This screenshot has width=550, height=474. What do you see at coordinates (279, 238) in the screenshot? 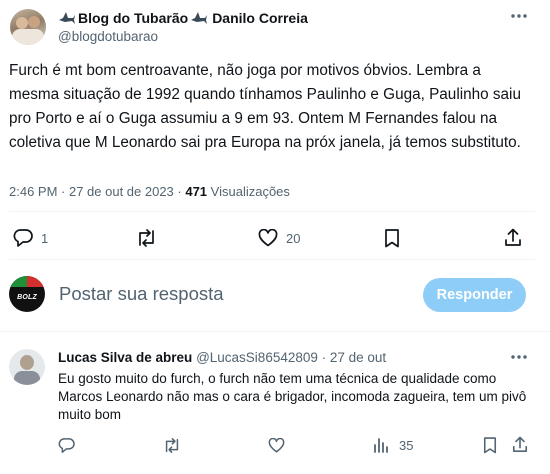
I see `like-button: 20` at bounding box center [279, 238].